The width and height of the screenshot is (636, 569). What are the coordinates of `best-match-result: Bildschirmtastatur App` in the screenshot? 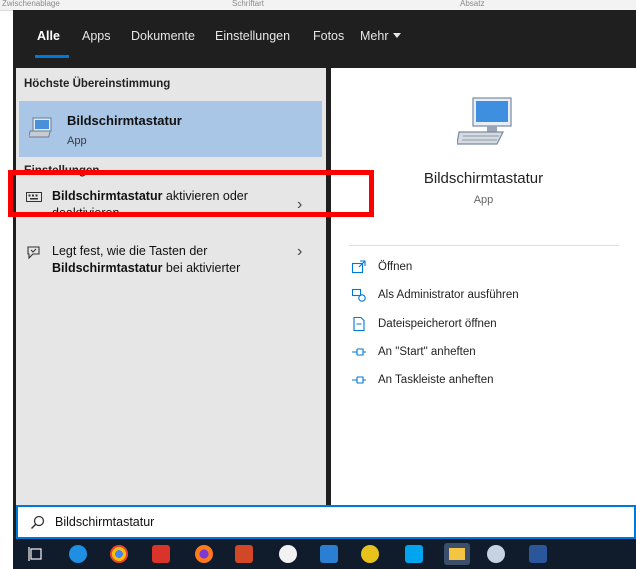 It's located at (170, 129).